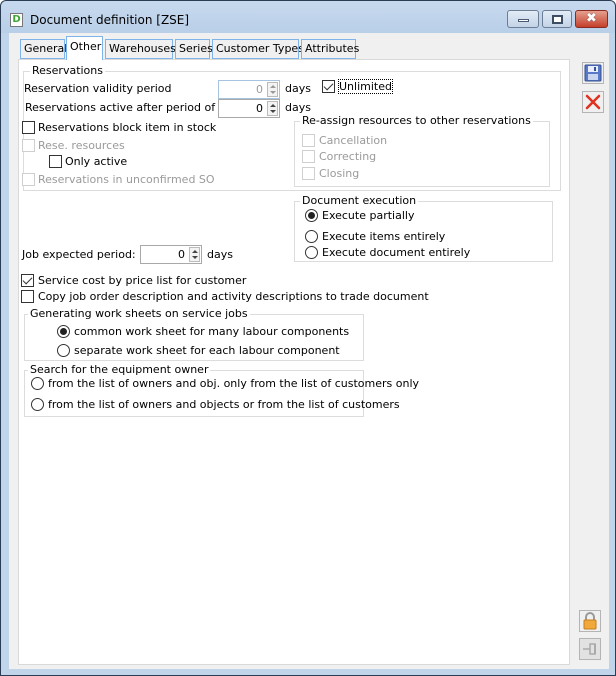  Describe the element at coordinates (120, 107) in the screenshot. I see `active-after-label: Reservations active after period of` at that location.